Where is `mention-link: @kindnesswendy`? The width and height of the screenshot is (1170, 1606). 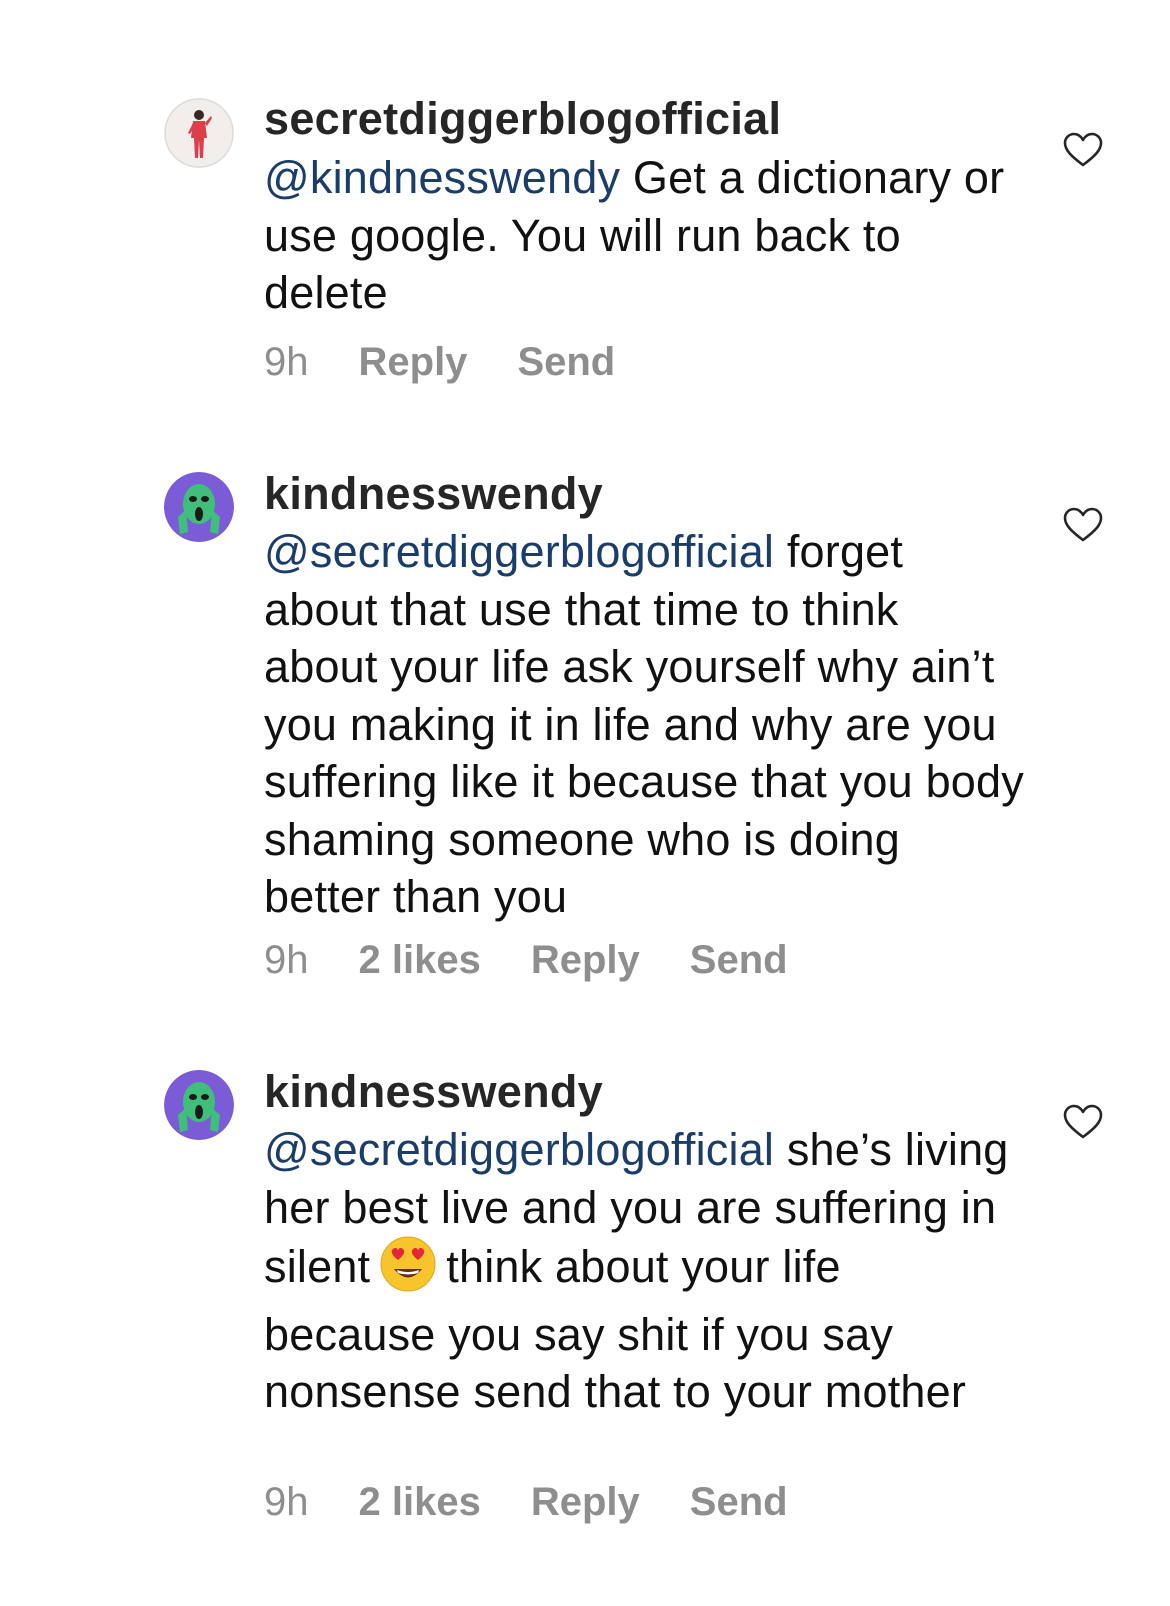 mention-link: @kindnesswendy is located at coordinates (442, 177).